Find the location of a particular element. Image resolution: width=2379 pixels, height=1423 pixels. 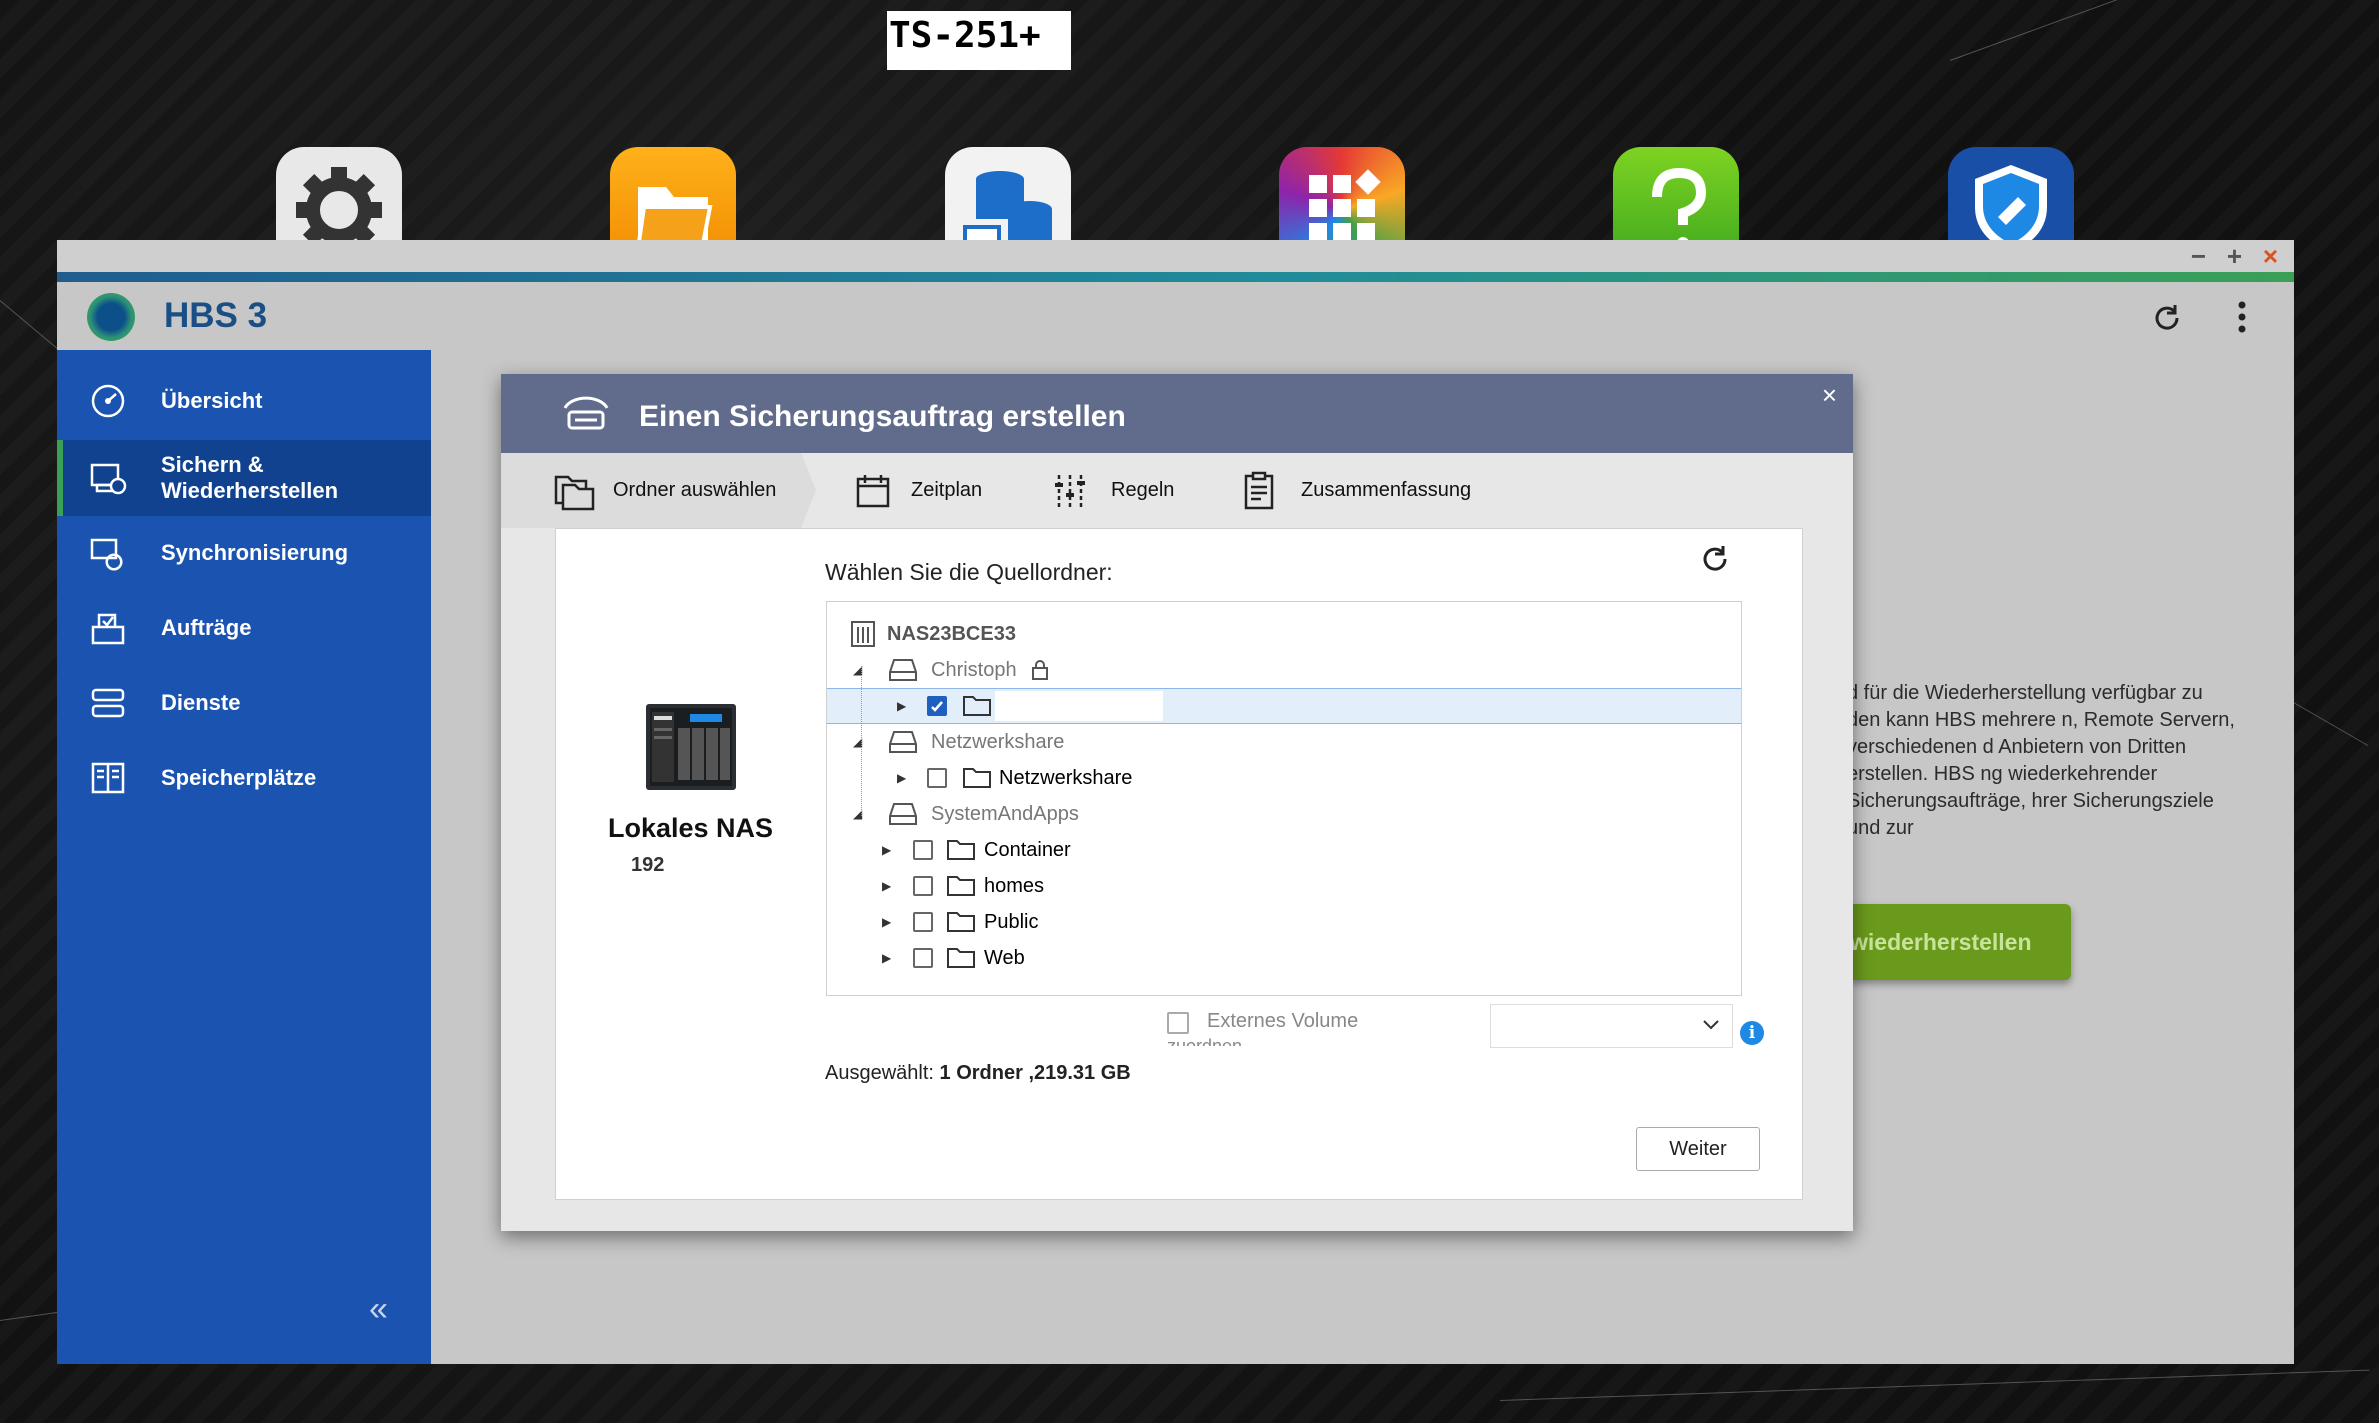

sidebar-item-jobs: Aufträge is located at coordinates (244, 628).